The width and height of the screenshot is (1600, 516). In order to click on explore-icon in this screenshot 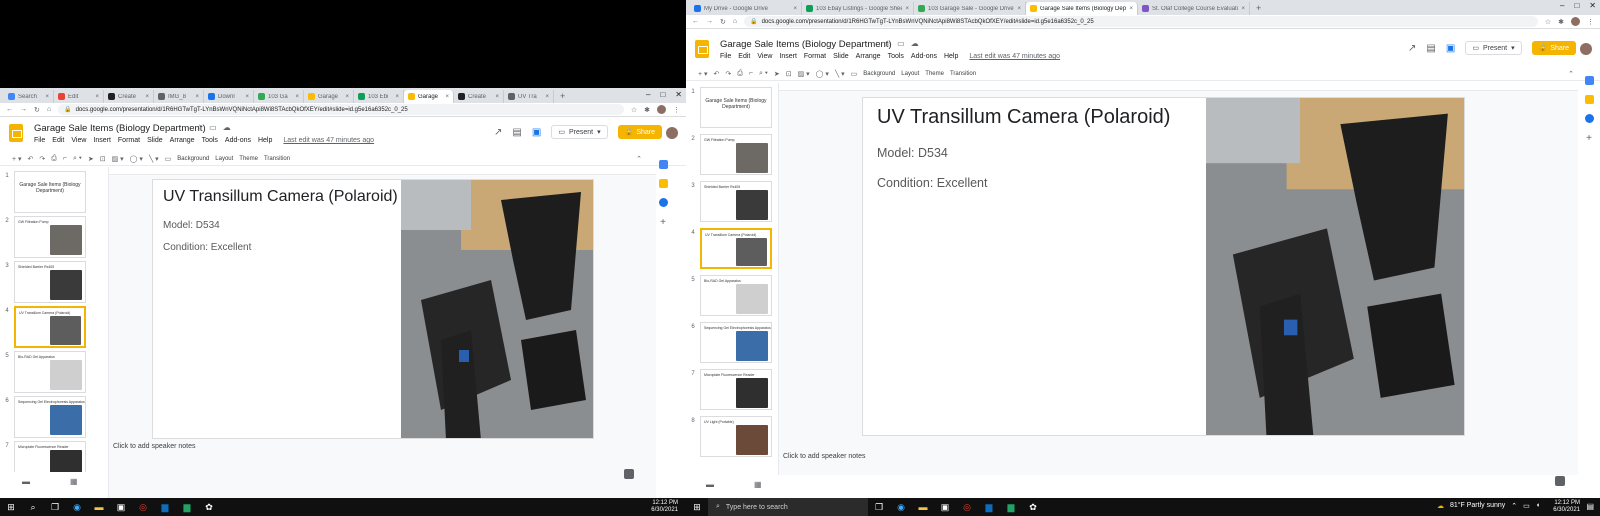, I will do `click(629, 474)`.